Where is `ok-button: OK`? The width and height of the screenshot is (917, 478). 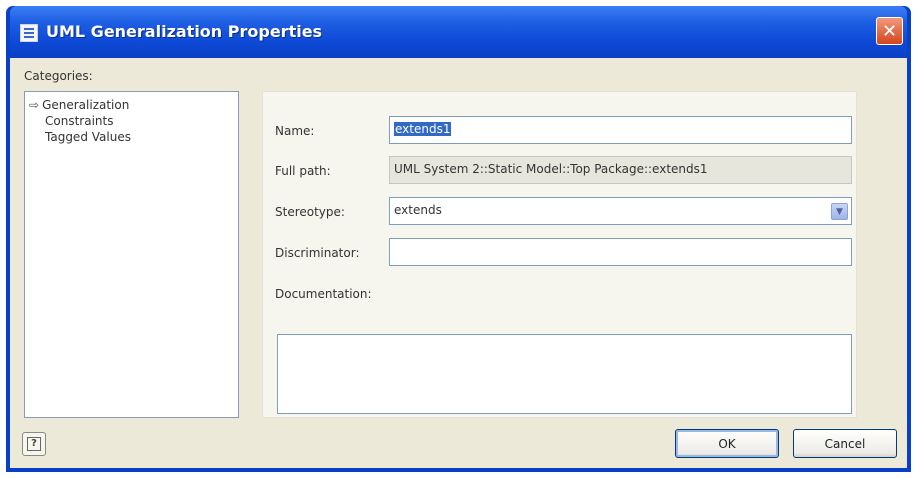 ok-button: OK is located at coordinates (727, 443).